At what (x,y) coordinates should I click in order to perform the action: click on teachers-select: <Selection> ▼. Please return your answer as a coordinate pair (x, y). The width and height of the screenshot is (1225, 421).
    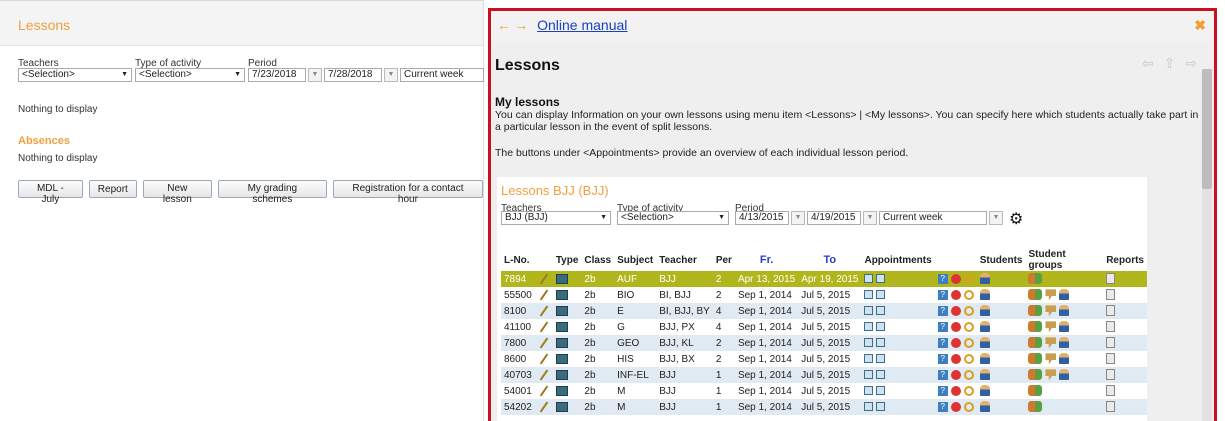
    Looking at the image, I should click on (75, 75).